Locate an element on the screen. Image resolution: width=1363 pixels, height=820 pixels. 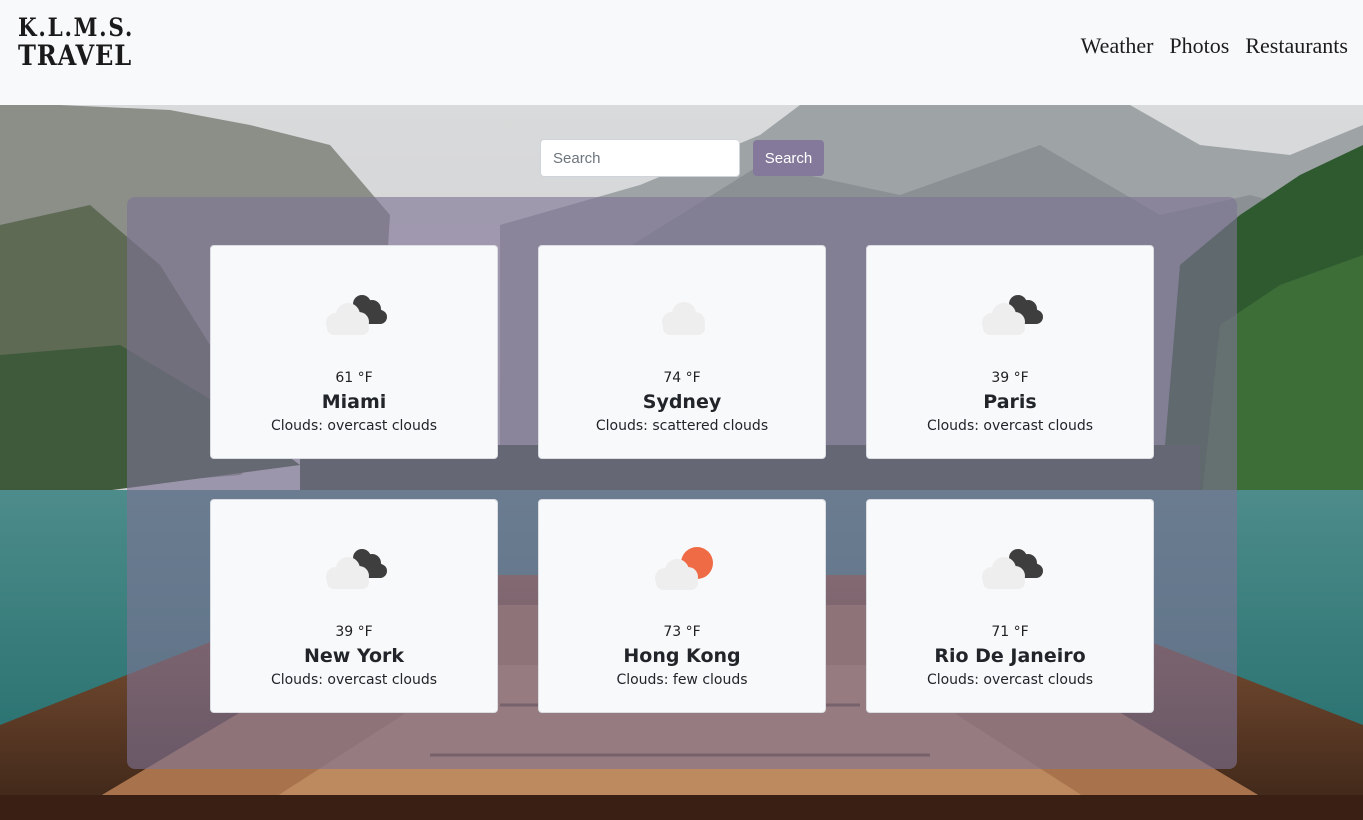
card-city: Rio De Janeiro is located at coordinates (1010, 656).